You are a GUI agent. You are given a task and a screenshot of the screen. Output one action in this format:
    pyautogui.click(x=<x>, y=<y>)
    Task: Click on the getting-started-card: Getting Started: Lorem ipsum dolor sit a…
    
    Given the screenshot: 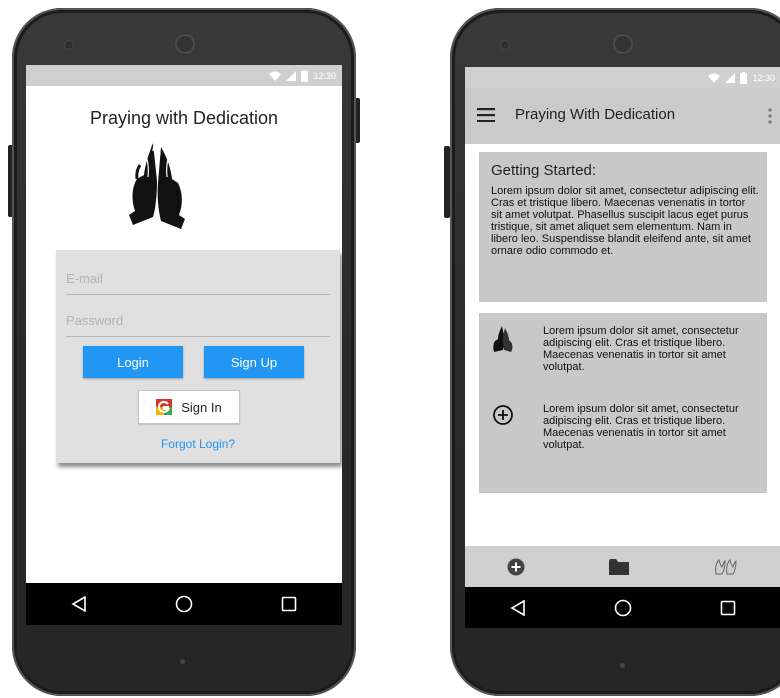 What is the action you would take?
    pyautogui.click(x=623, y=227)
    